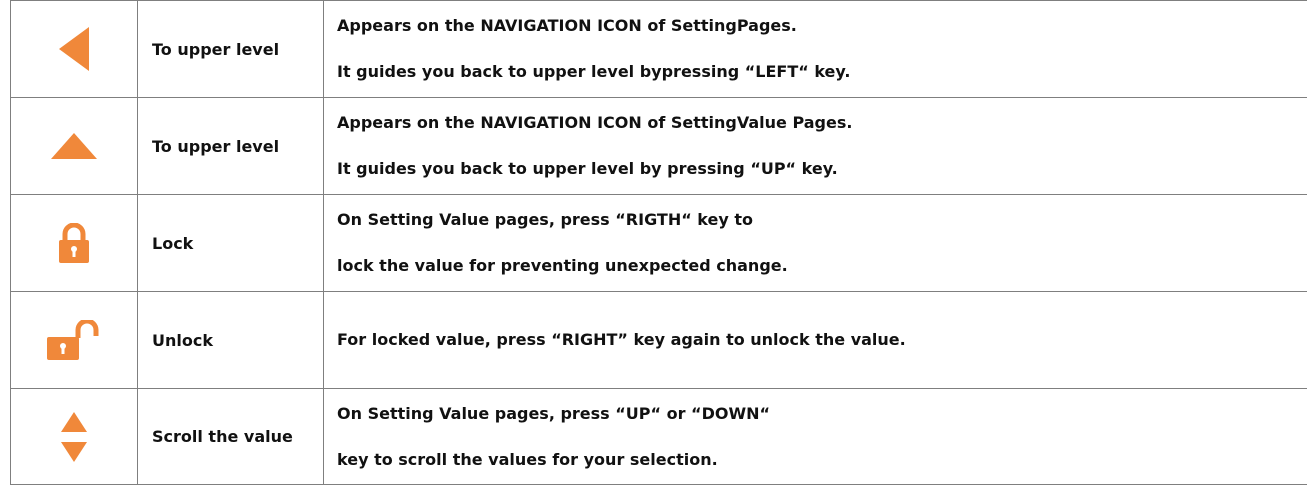 The width and height of the screenshot is (1307, 488). I want to click on icon-name: Lock, so click(230, 243).